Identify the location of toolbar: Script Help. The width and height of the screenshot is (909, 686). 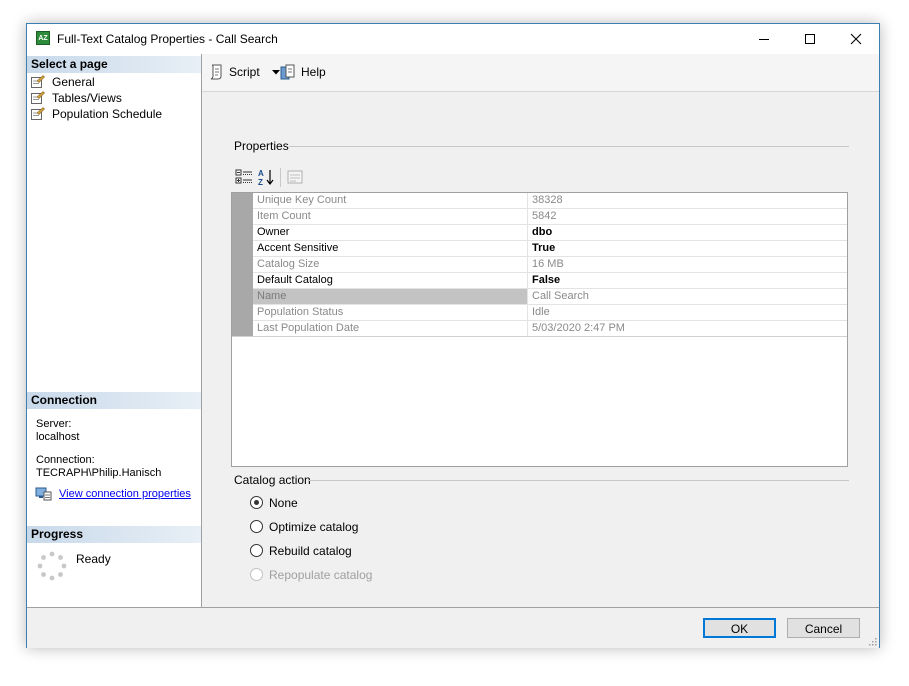
(540, 73).